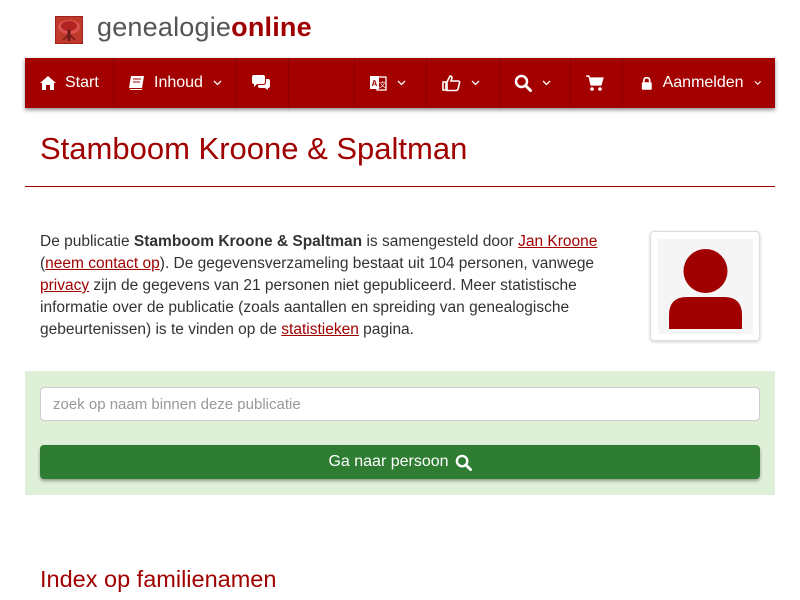  What do you see at coordinates (158, 579) in the screenshot?
I see `surname-index-title: Index op familienamen` at bounding box center [158, 579].